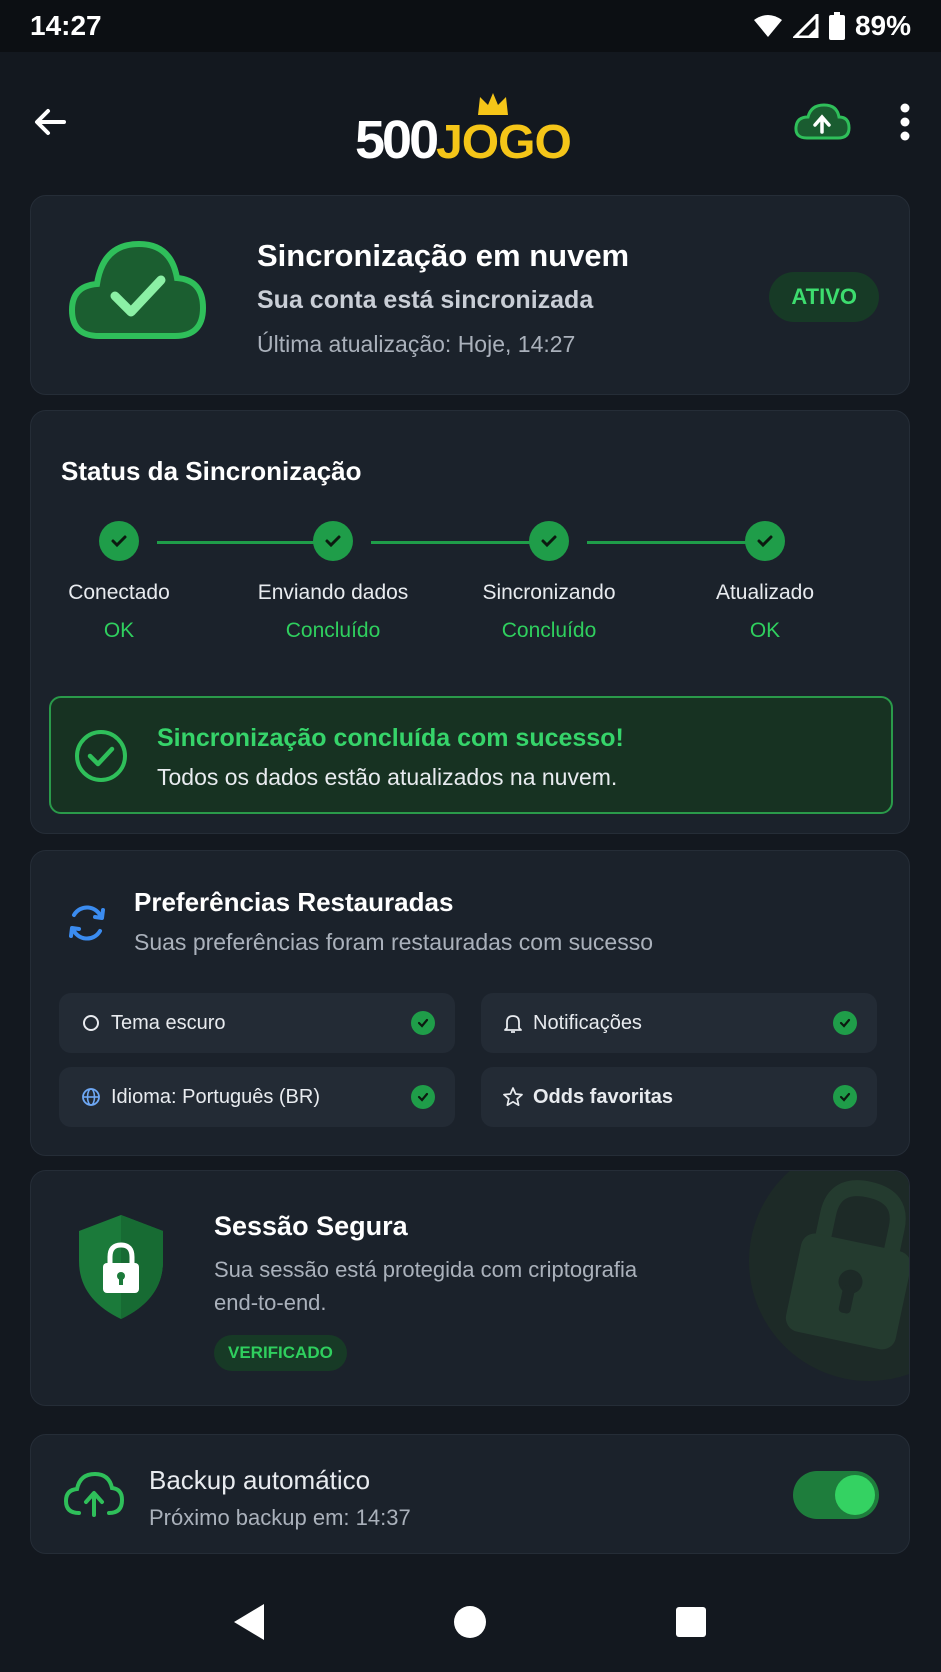 The width and height of the screenshot is (941, 1672). What do you see at coordinates (504, 142) in the screenshot?
I see `logo-jogo-text: JOGO` at bounding box center [504, 142].